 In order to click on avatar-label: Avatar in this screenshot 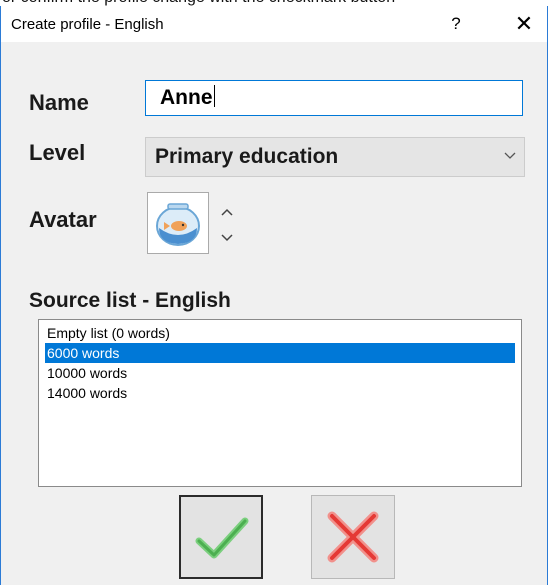, I will do `click(63, 219)`.